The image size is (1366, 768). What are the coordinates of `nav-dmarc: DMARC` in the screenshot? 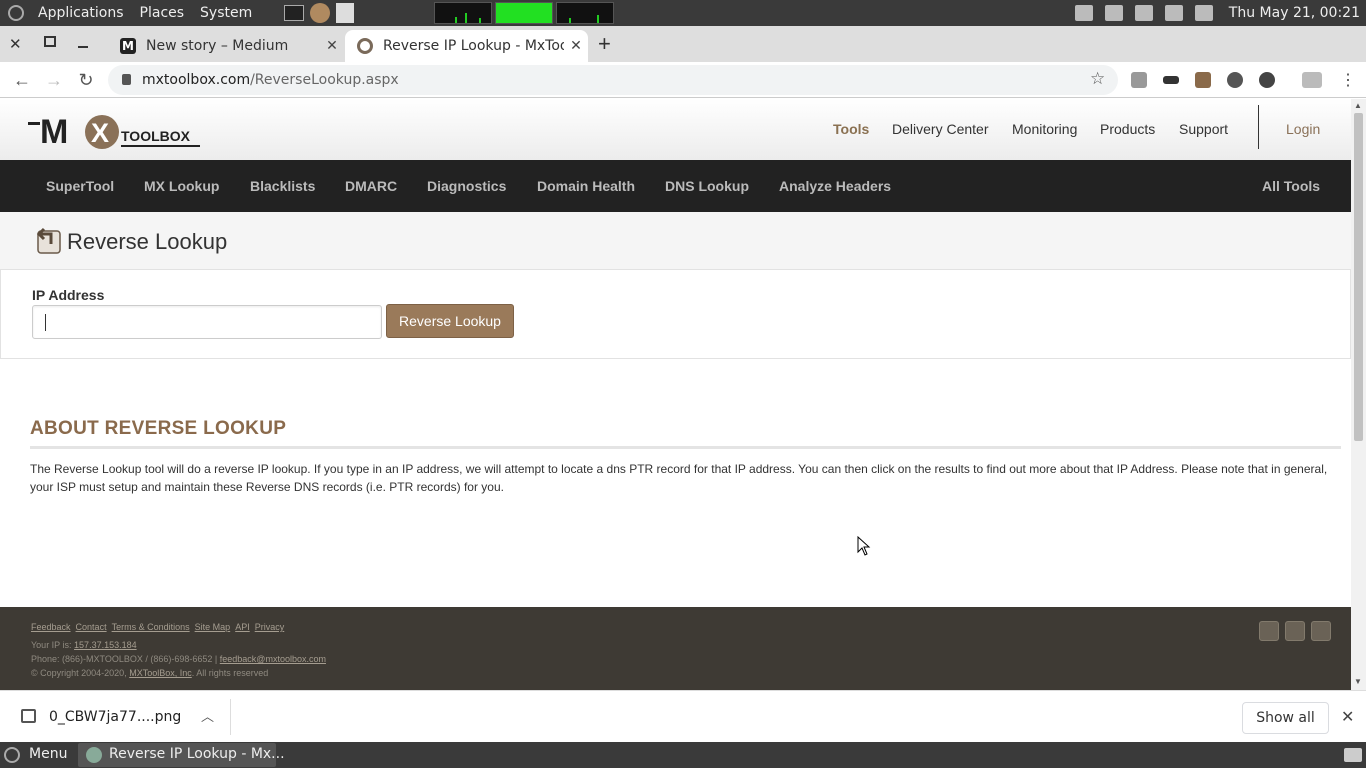 It's located at (371, 186).